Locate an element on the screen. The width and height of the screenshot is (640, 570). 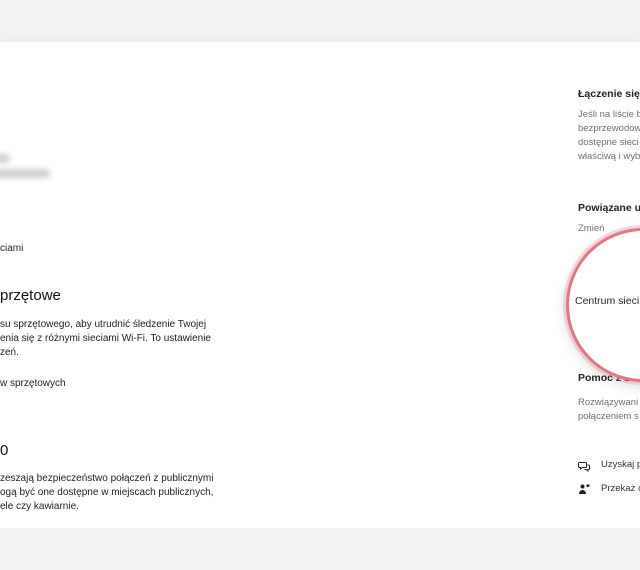
network-center-link: Centrum sieci is located at coordinates (607, 301).